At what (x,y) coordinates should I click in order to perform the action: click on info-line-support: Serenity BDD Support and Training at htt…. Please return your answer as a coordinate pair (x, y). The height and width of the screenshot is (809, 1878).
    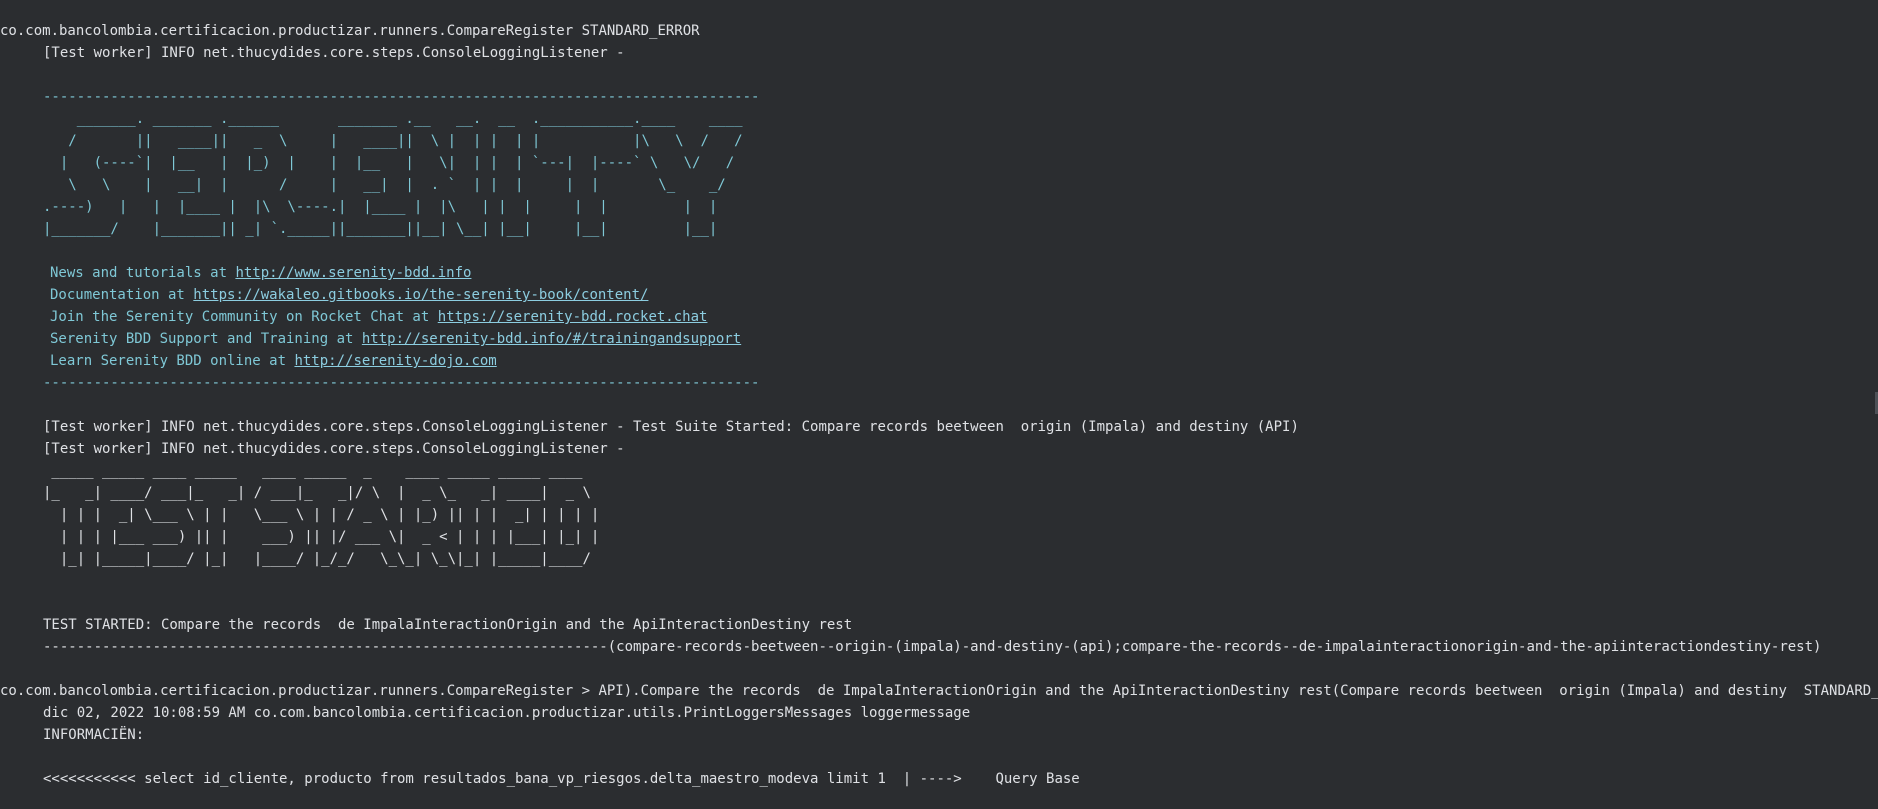
    Looking at the image, I should click on (939, 339).